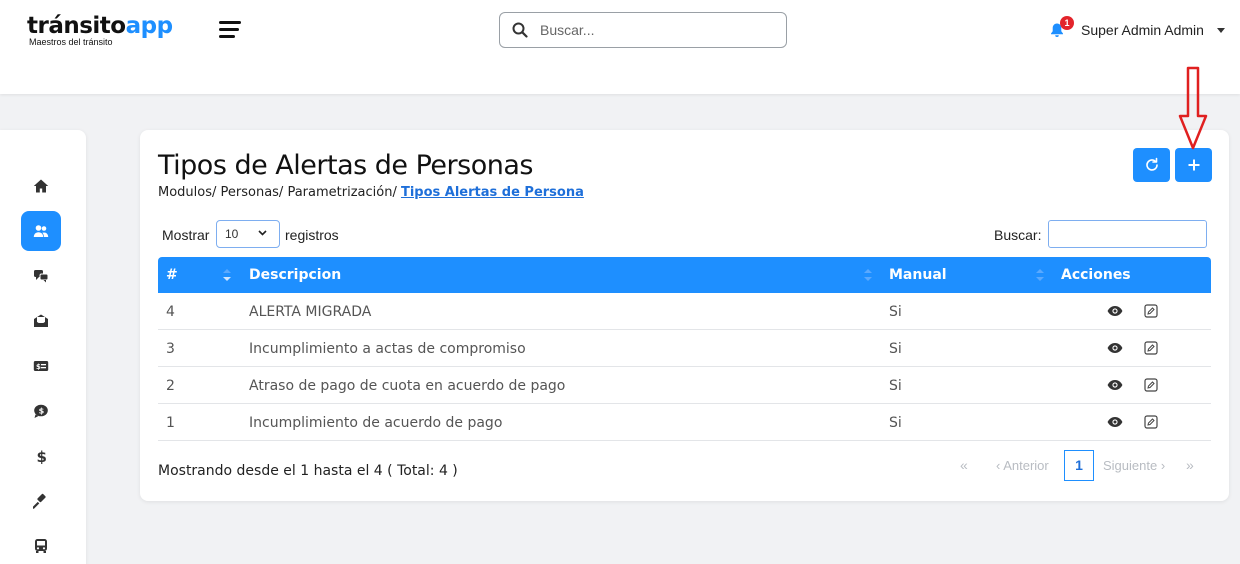  I want to click on home-icon, so click(41, 186).